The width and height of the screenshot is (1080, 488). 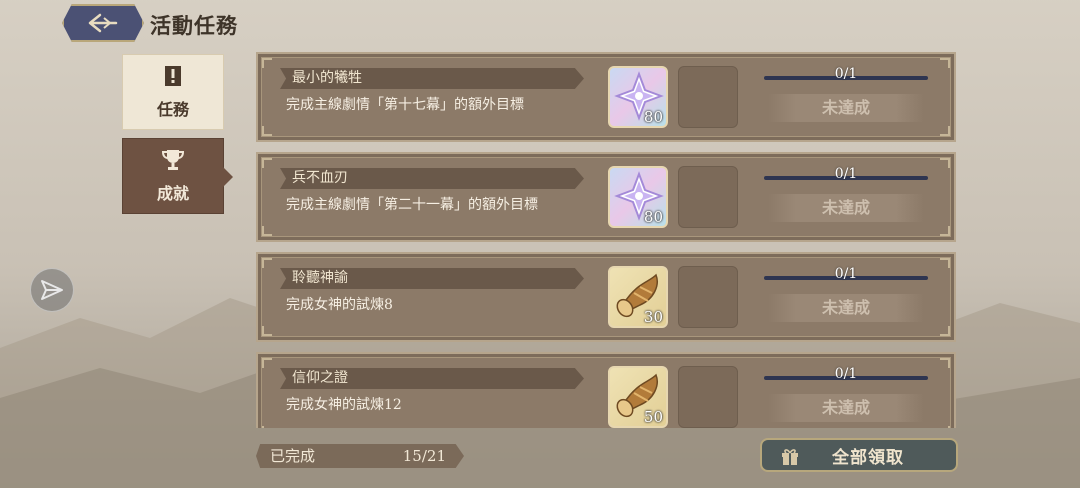 I want to click on claim-all-label: 全部領取, so click(x=868, y=457).